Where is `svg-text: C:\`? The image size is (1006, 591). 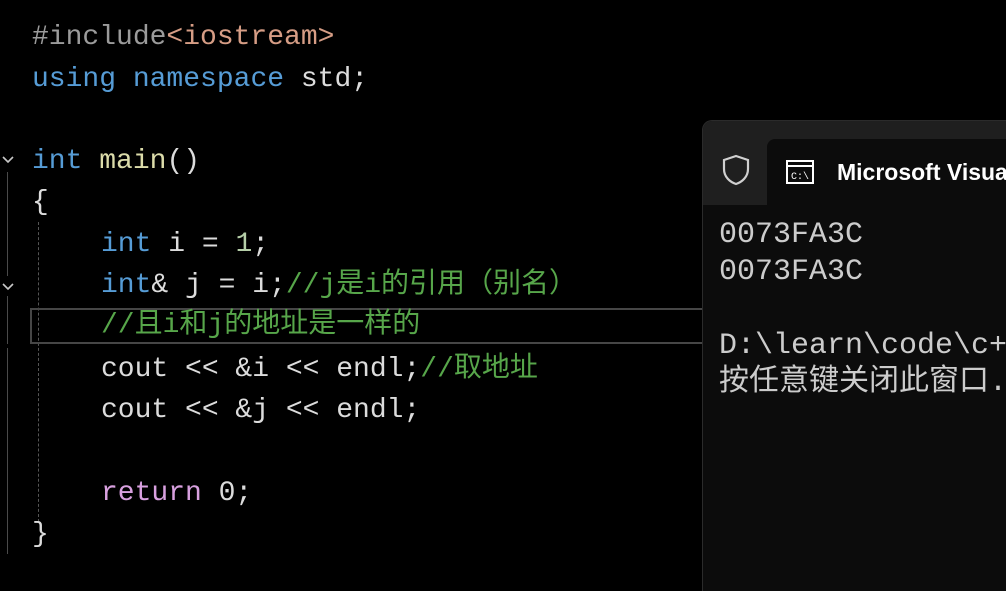 svg-text: C:\ is located at coordinates (800, 177).